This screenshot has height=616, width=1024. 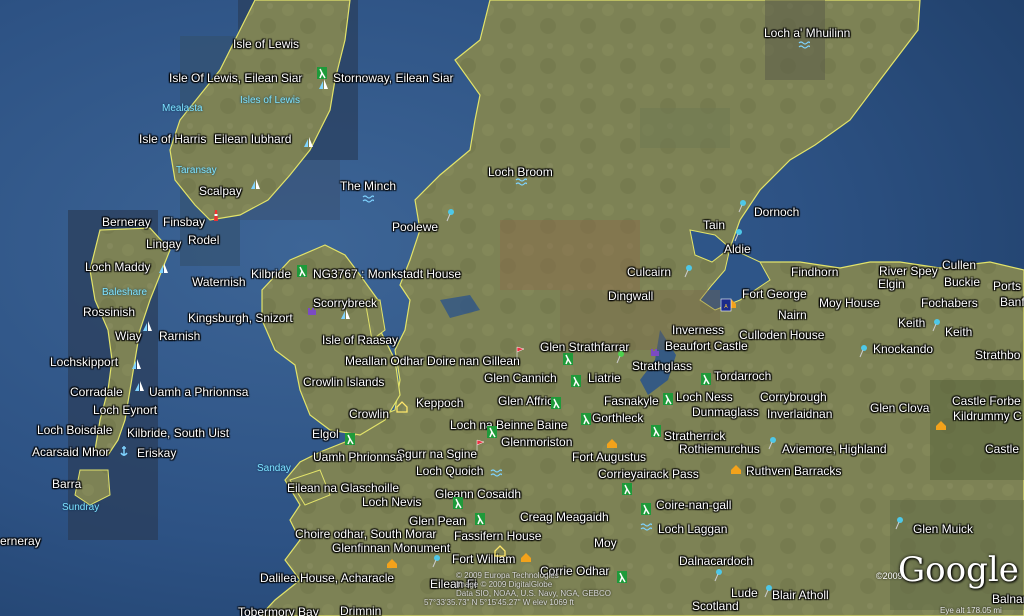 What do you see at coordinates (203, 240) in the screenshot?
I see `place-label: Rodel` at bounding box center [203, 240].